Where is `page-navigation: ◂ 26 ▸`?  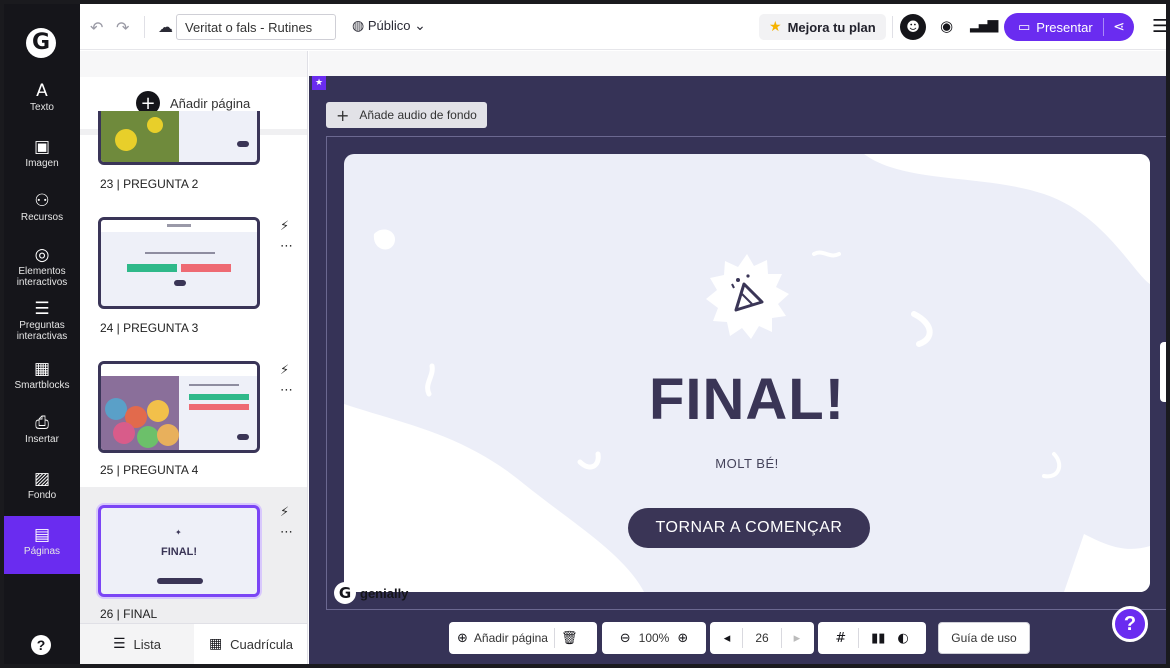 page-navigation: ◂ 26 ▸ is located at coordinates (762, 638).